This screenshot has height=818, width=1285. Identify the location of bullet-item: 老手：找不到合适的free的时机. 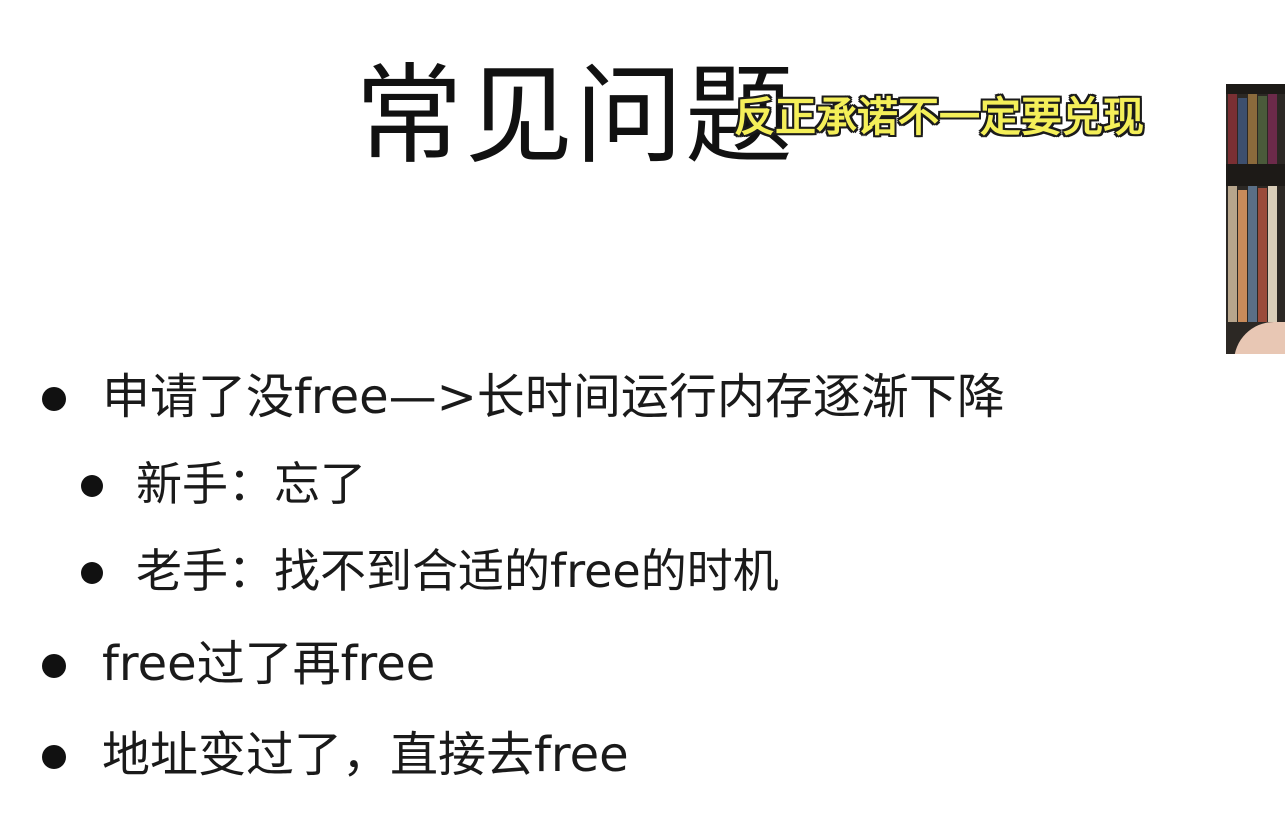
(430, 571).